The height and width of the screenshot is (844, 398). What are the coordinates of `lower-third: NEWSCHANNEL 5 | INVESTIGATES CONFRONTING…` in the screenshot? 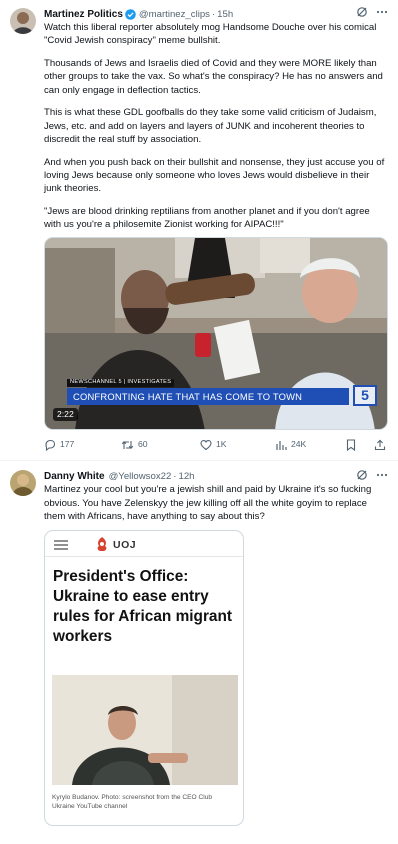 It's located at (216, 392).